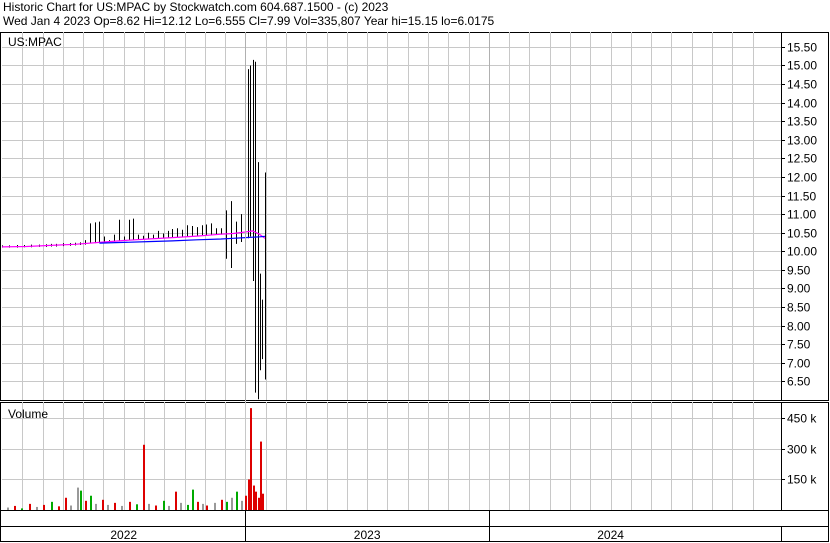 The width and height of the screenshot is (830, 543). Describe the element at coordinates (799, 308) in the screenshot. I see `price-tick-label: 8.50` at that location.